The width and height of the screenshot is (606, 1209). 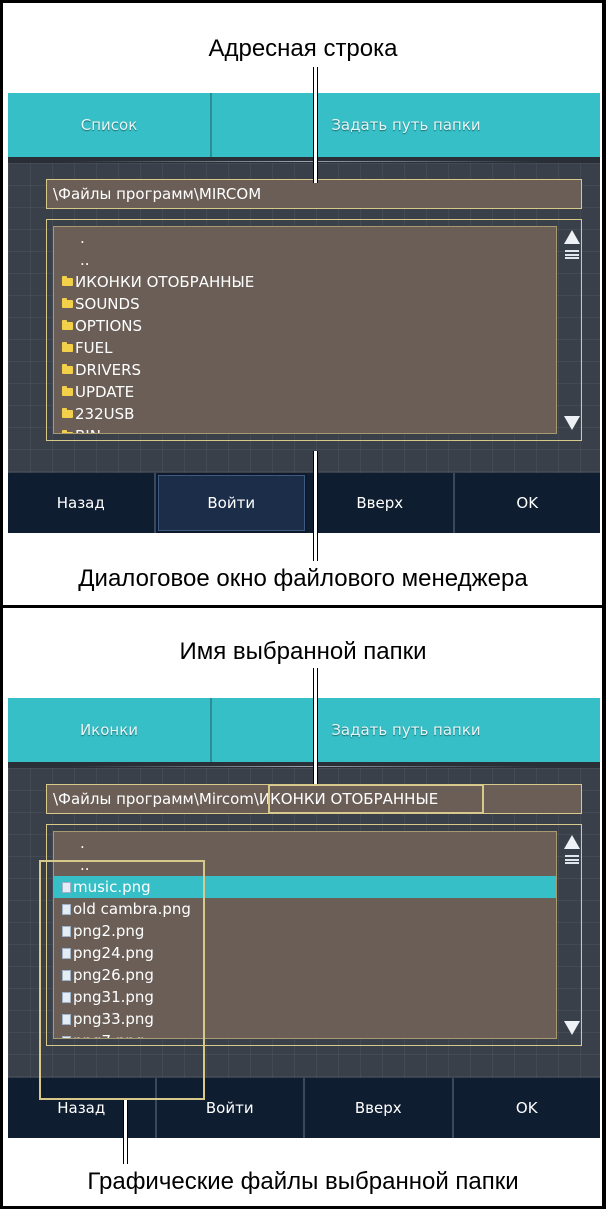 I want to click on item-label: .., so click(x=85, y=260).